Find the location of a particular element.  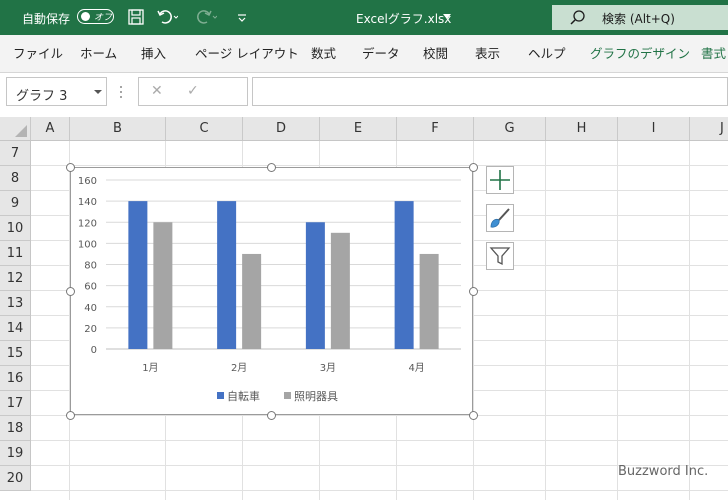

funnel-icon is located at coordinates (500, 256).